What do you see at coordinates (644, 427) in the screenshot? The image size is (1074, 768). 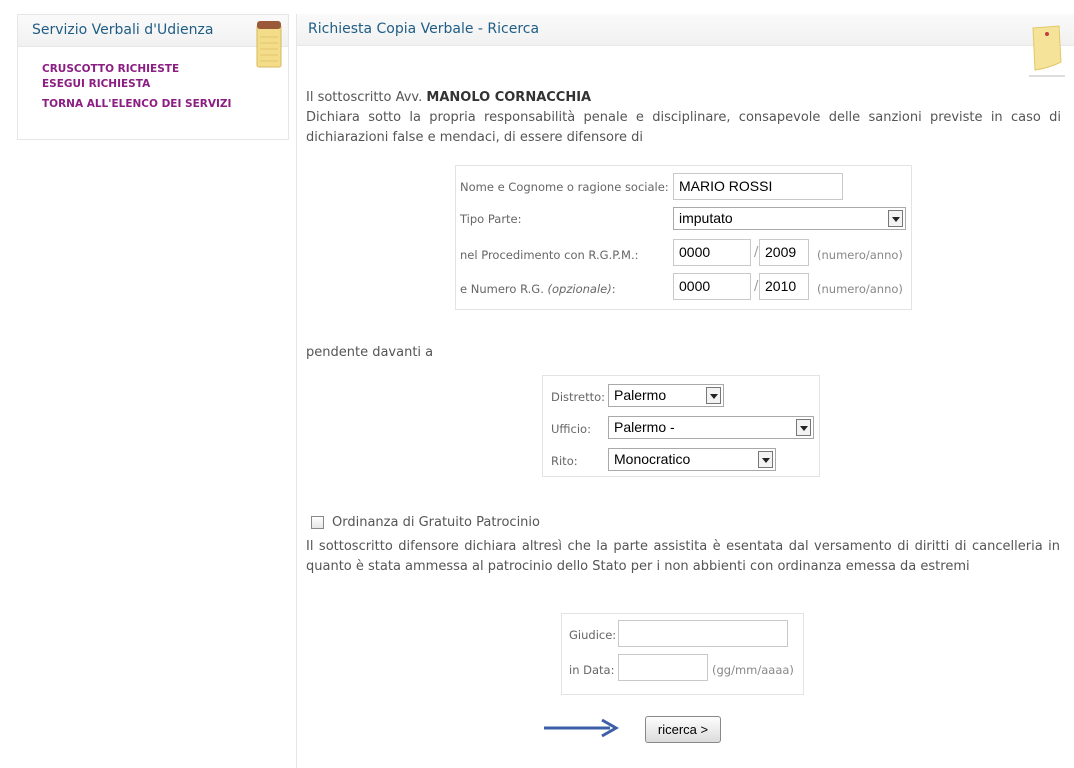 I see `office-value: Palermo -` at bounding box center [644, 427].